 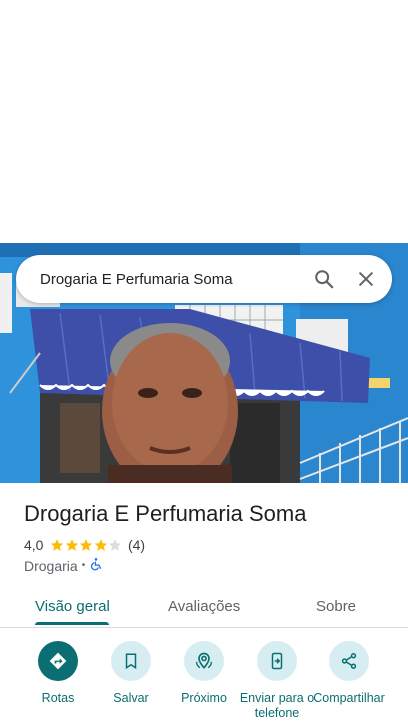 What do you see at coordinates (96, 565) in the screenshot?
I see `wheelchair-icon` at bounding box center [96, 565].